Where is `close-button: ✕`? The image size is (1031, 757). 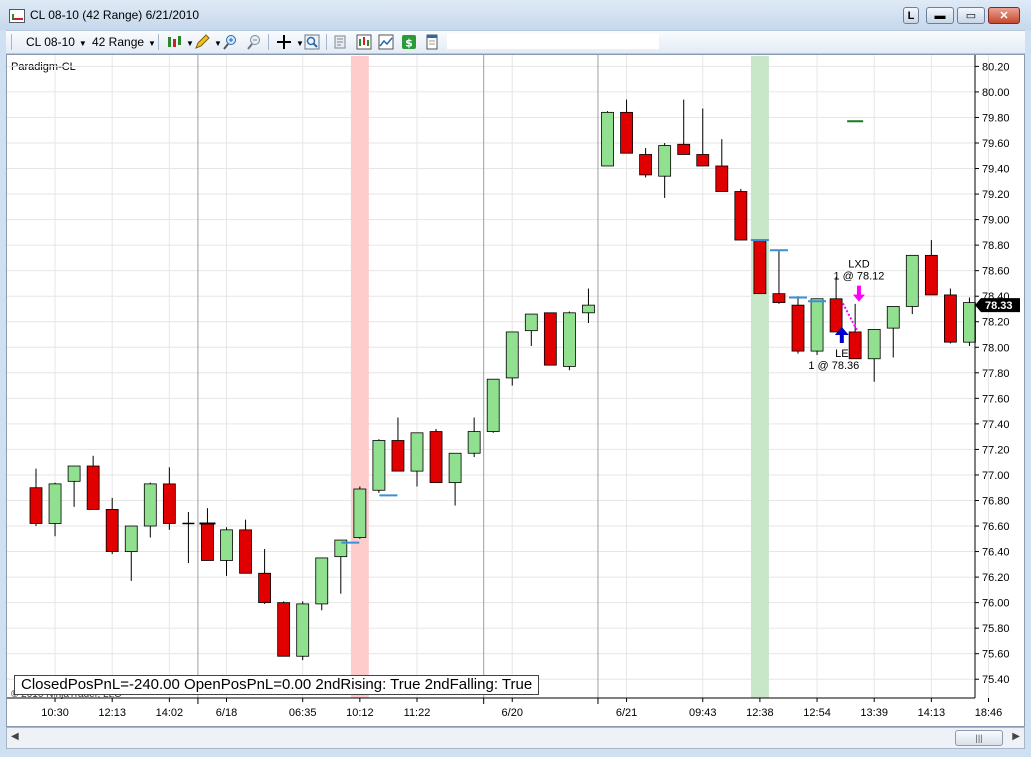 close-button: ✕ is located at coordinates (1004, 15).